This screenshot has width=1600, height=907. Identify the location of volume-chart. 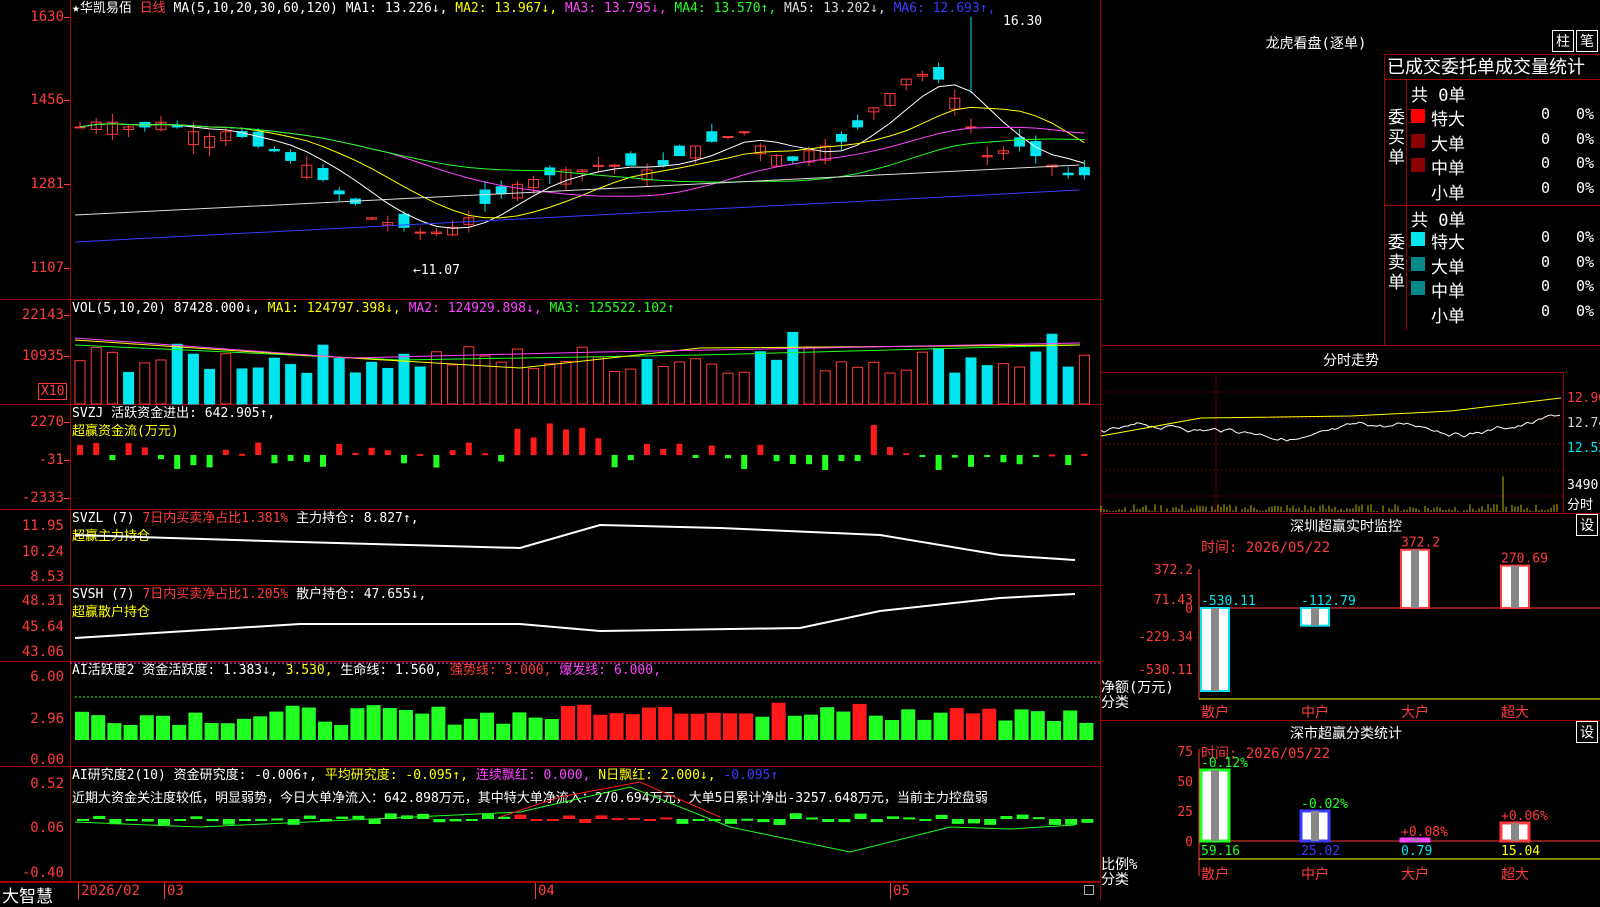
(550, 352).